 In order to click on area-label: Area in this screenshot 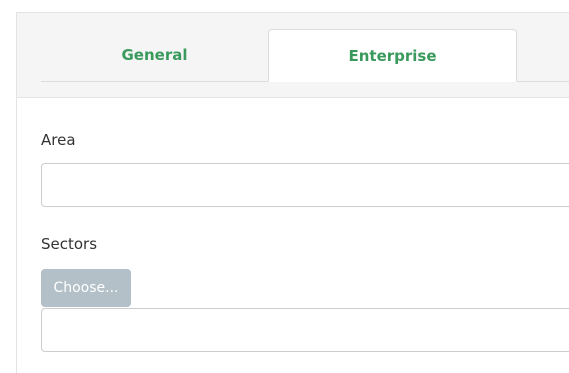, I will do `click(58, 140)`.